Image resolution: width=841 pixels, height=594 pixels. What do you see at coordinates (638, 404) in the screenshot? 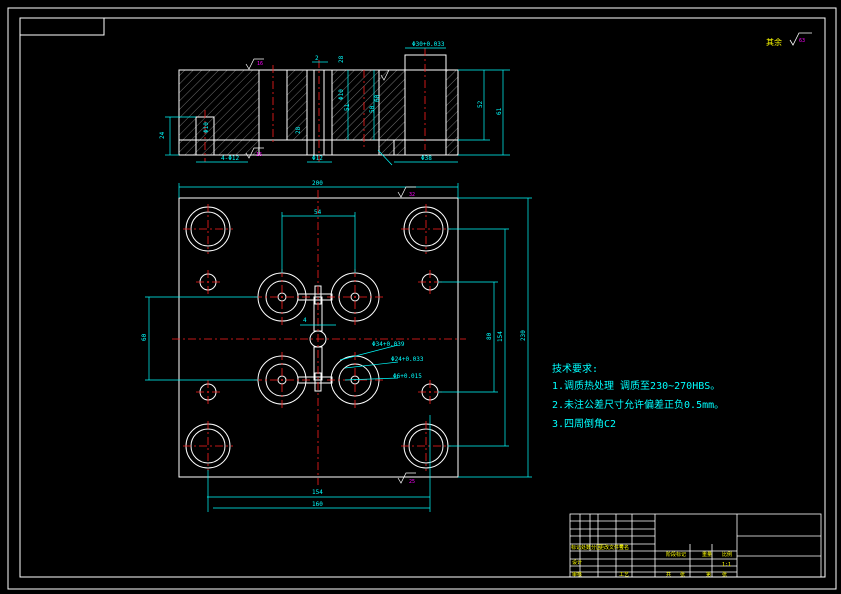
I see `tech-note-2: 2.未注公差尺寸允许偏差正负0.5mm。` at bounding box center [638, 404].